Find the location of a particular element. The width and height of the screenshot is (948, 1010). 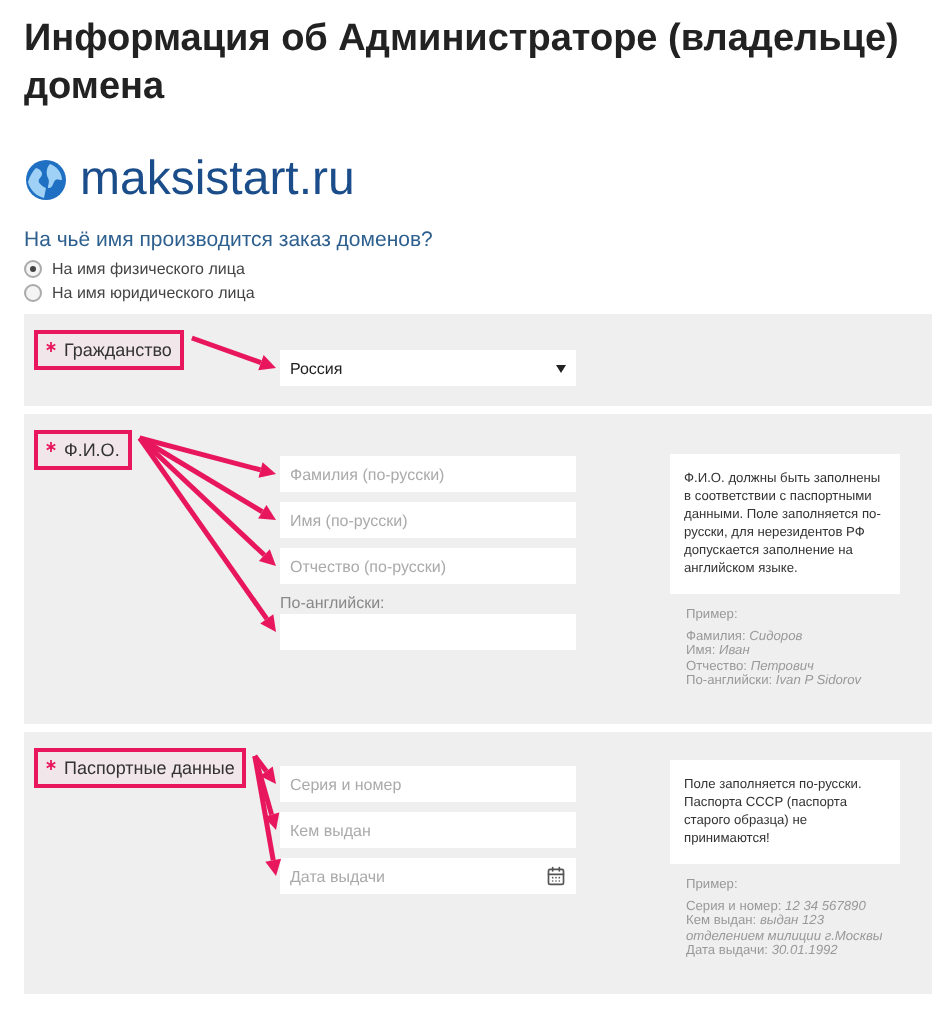

field-label: Ф.И.О. is located at coordinates (83, 450).